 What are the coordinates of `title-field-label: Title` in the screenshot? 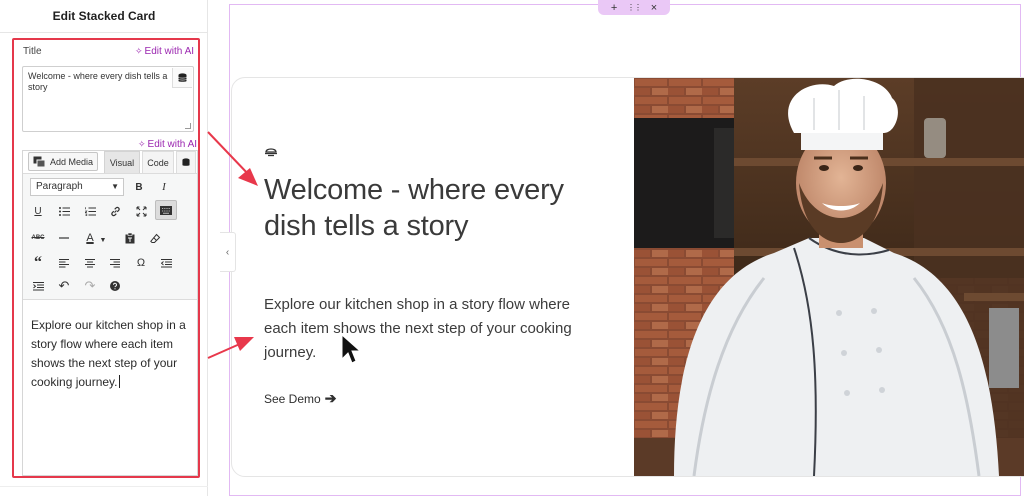 It's located at (32, 51).